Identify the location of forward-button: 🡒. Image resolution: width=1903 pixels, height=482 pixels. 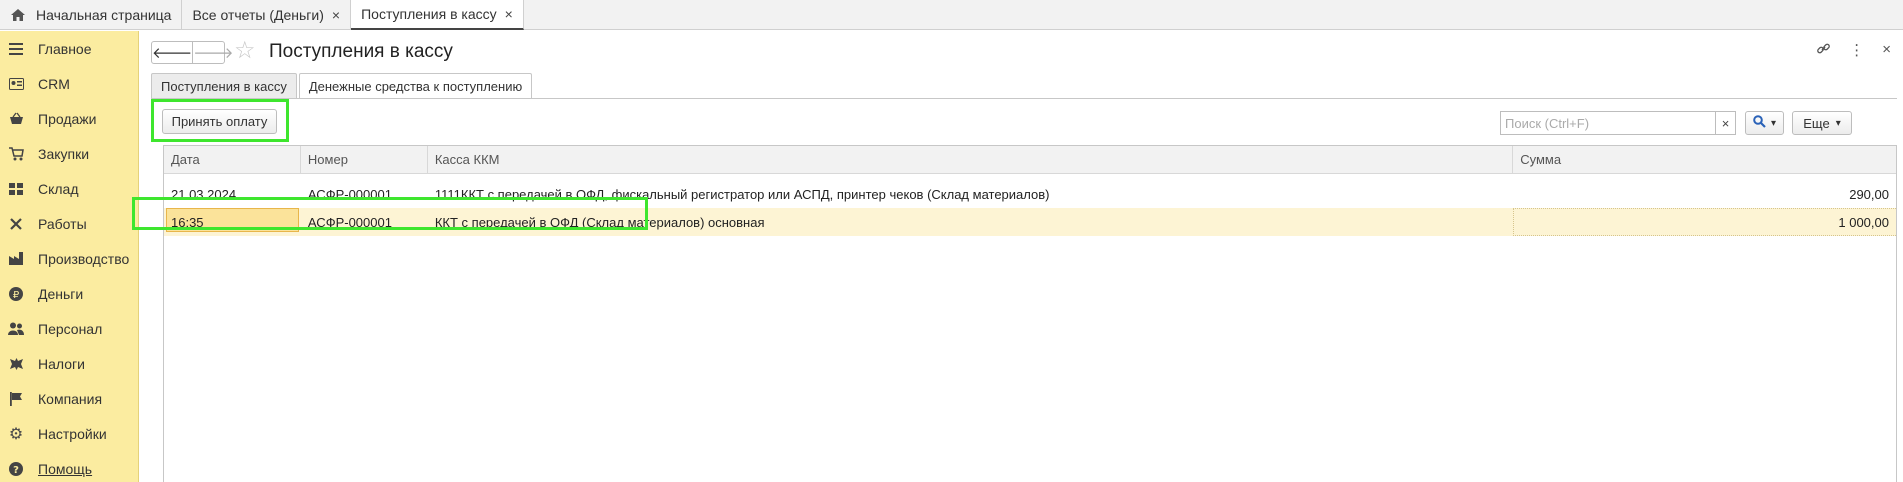
(212, 52).